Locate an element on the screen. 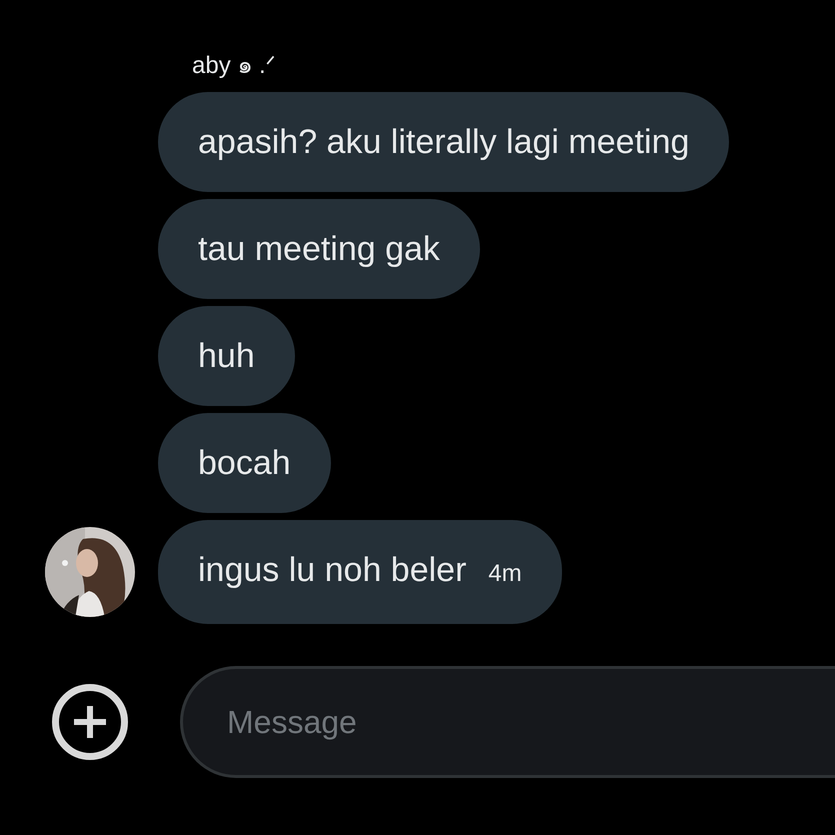  message-text: huh is located at coordinates (226, 356).